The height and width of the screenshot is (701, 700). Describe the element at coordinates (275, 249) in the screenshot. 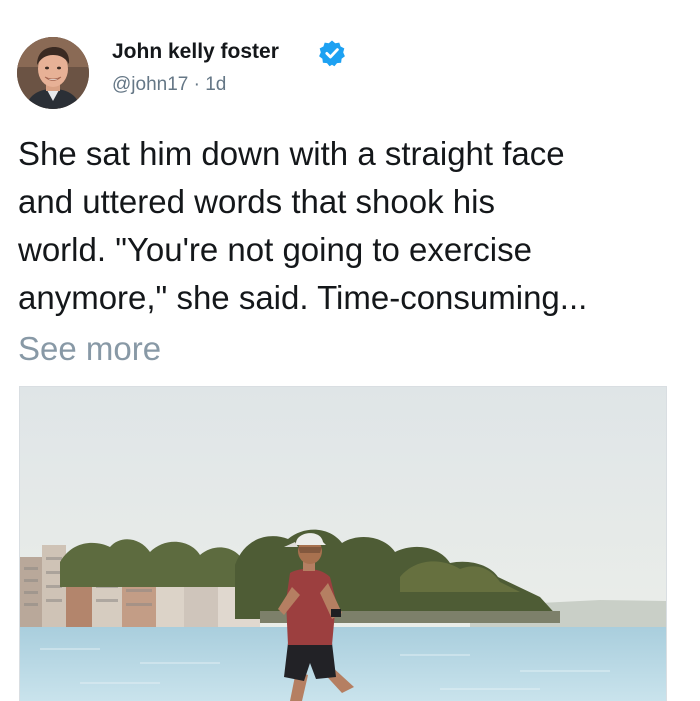

I see `post-text-line: world. "You're not going to exercise` at that location.